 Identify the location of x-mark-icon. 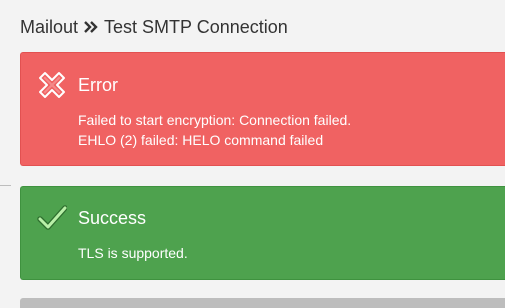
(52, 85).